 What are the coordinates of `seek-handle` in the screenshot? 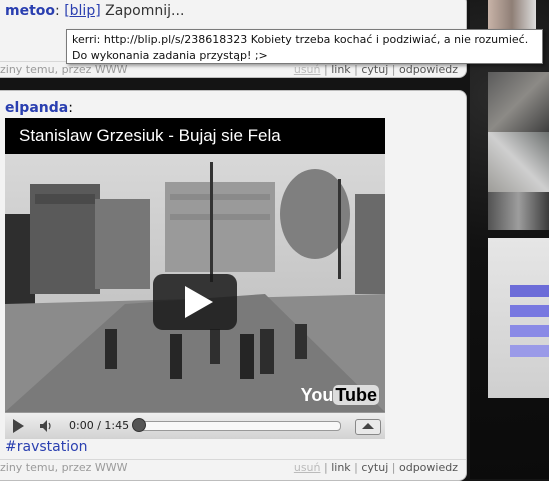 It's located at (139, 425).